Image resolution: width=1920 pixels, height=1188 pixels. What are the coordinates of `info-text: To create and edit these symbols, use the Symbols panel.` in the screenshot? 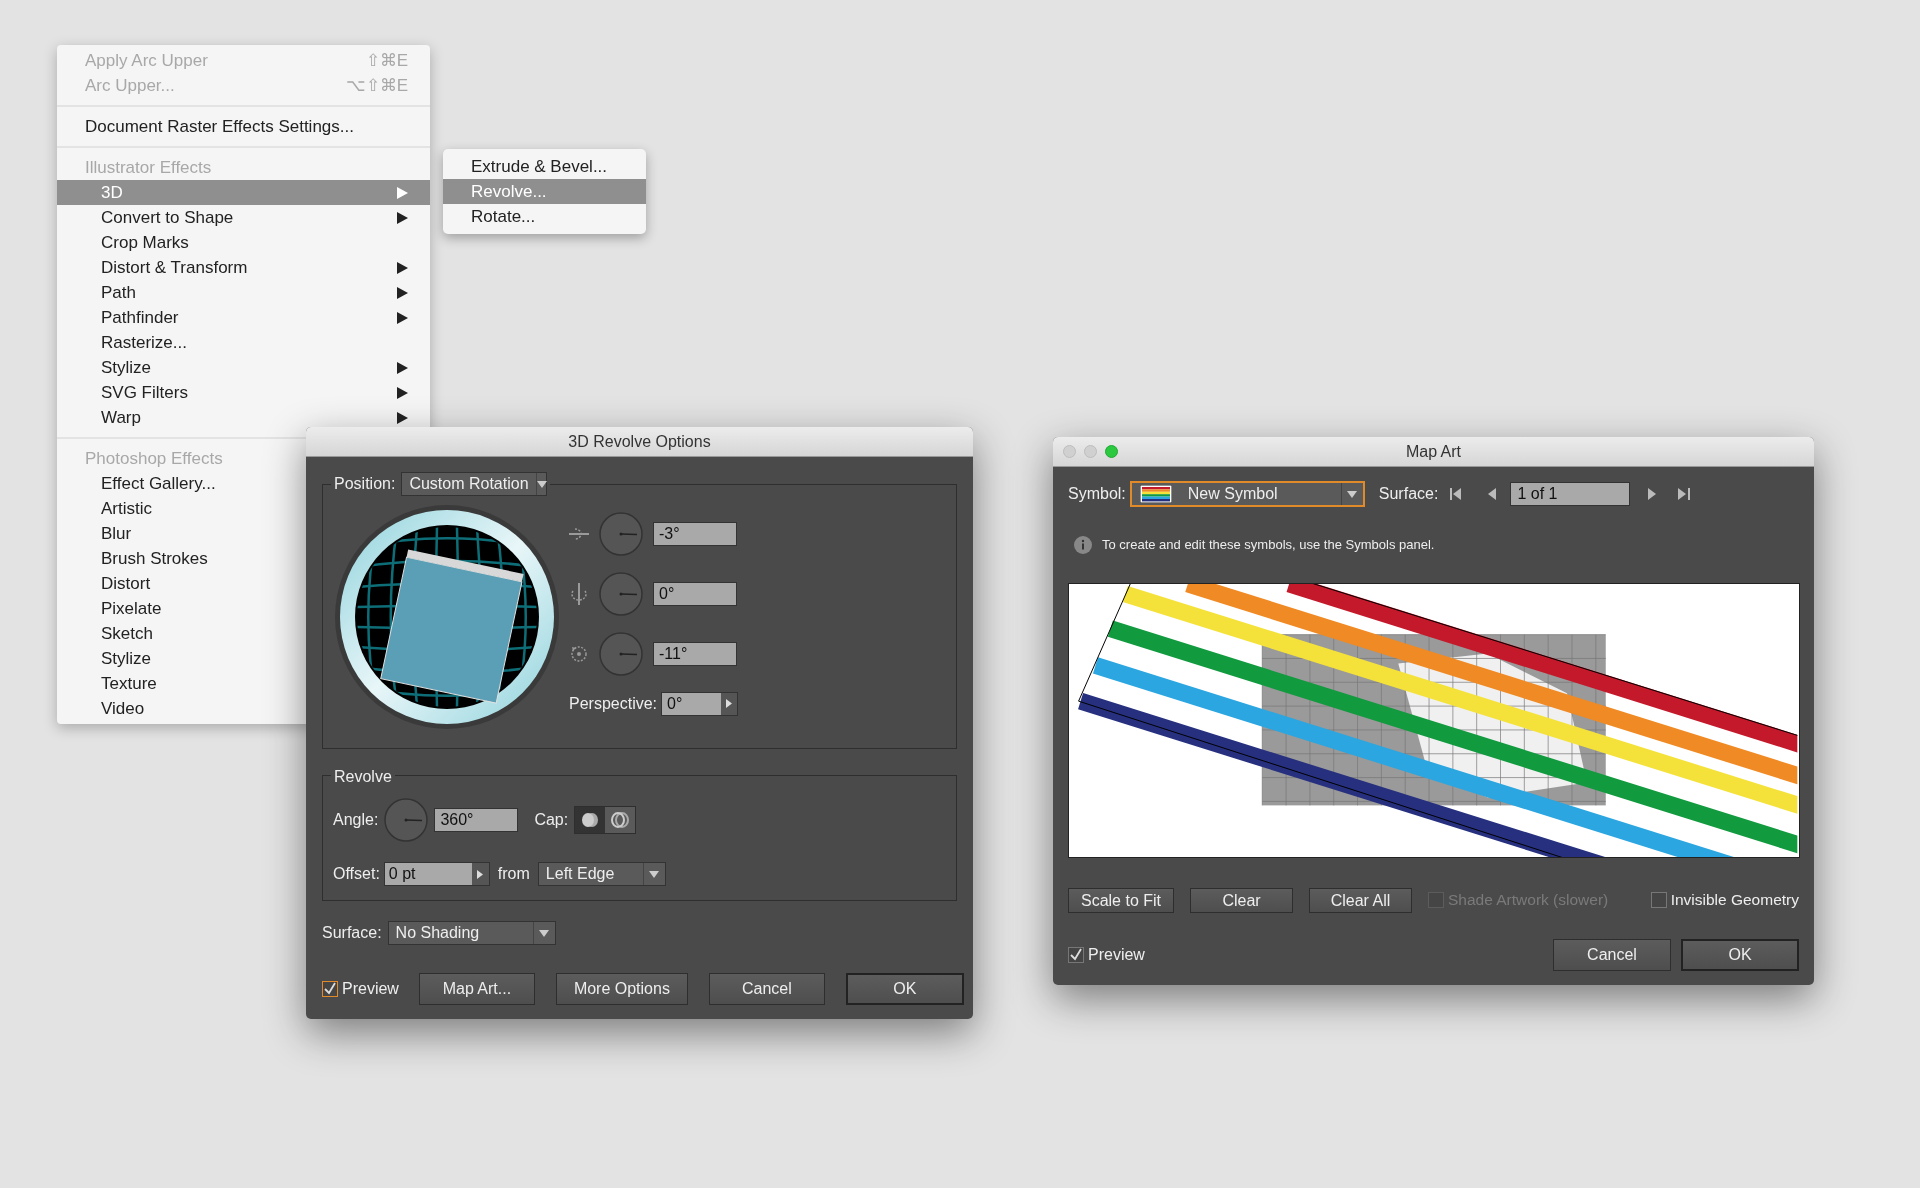 It's located at (1268, 545).